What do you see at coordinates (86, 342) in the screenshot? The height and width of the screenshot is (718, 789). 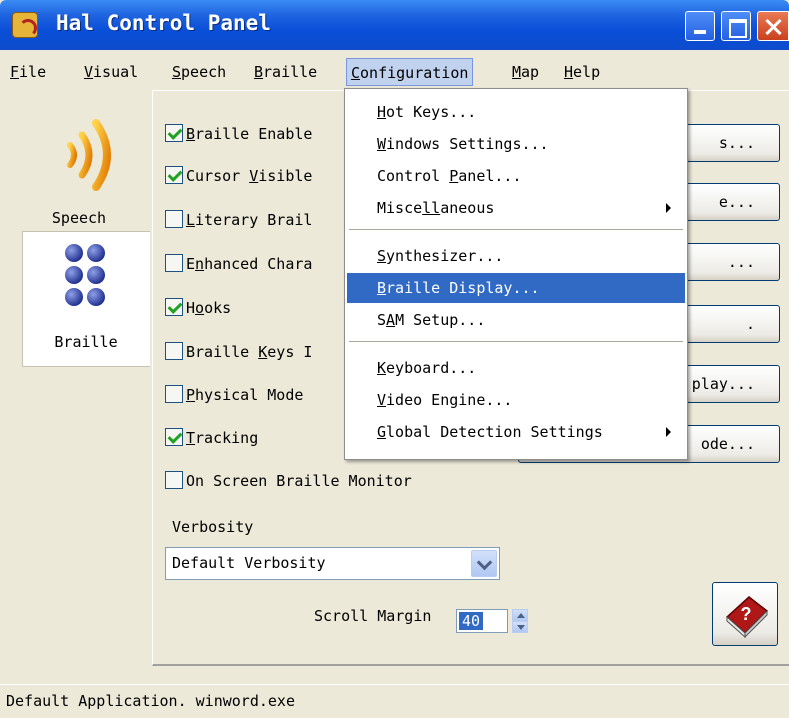 I see `sidebar-item-label: Braille` at bounding box center [86, 342].